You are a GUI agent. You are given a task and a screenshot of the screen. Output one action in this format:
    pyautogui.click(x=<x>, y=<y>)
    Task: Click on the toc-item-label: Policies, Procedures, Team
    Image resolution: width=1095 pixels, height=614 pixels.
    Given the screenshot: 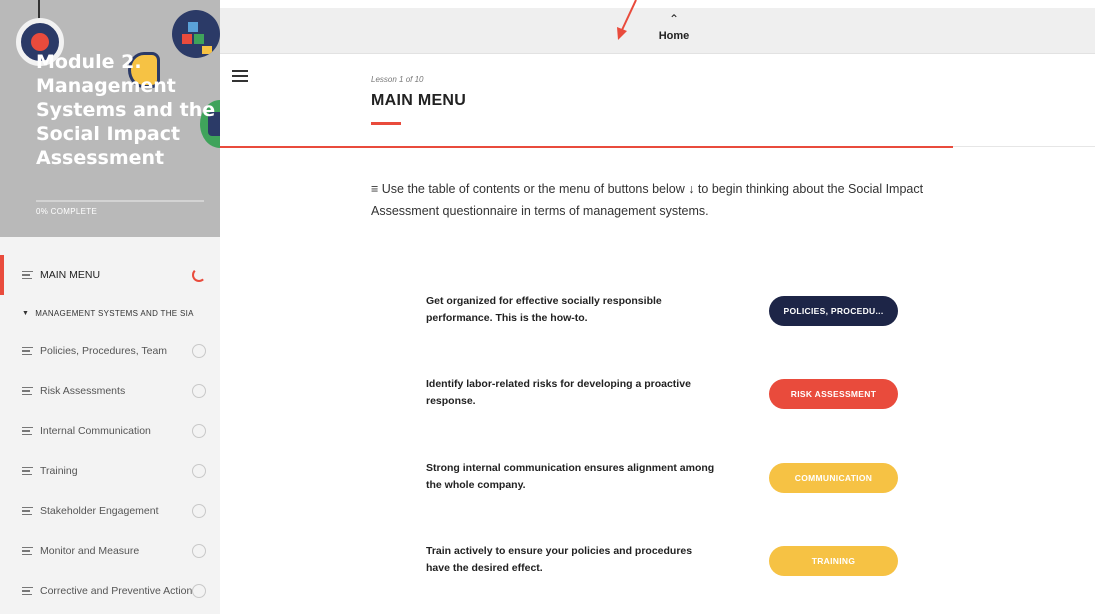 What is the action you would take?
    pyautogui.click(x=104, y=351)
    